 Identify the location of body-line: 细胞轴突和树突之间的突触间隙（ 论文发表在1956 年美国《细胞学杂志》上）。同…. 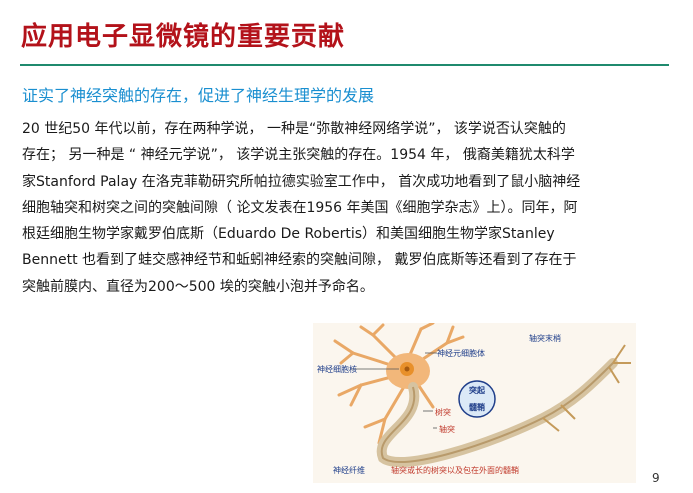
(300, 207).